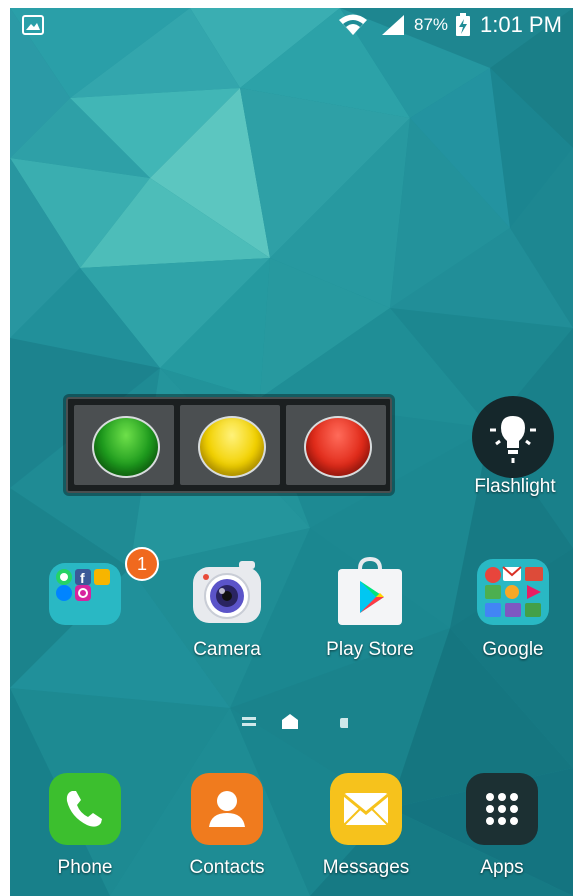 The width and height of the screenshot is (573, 896). What do you see at coordinates (33, 25) in the screenshot?
I see `image-icon` at bounding box center [33, 25].